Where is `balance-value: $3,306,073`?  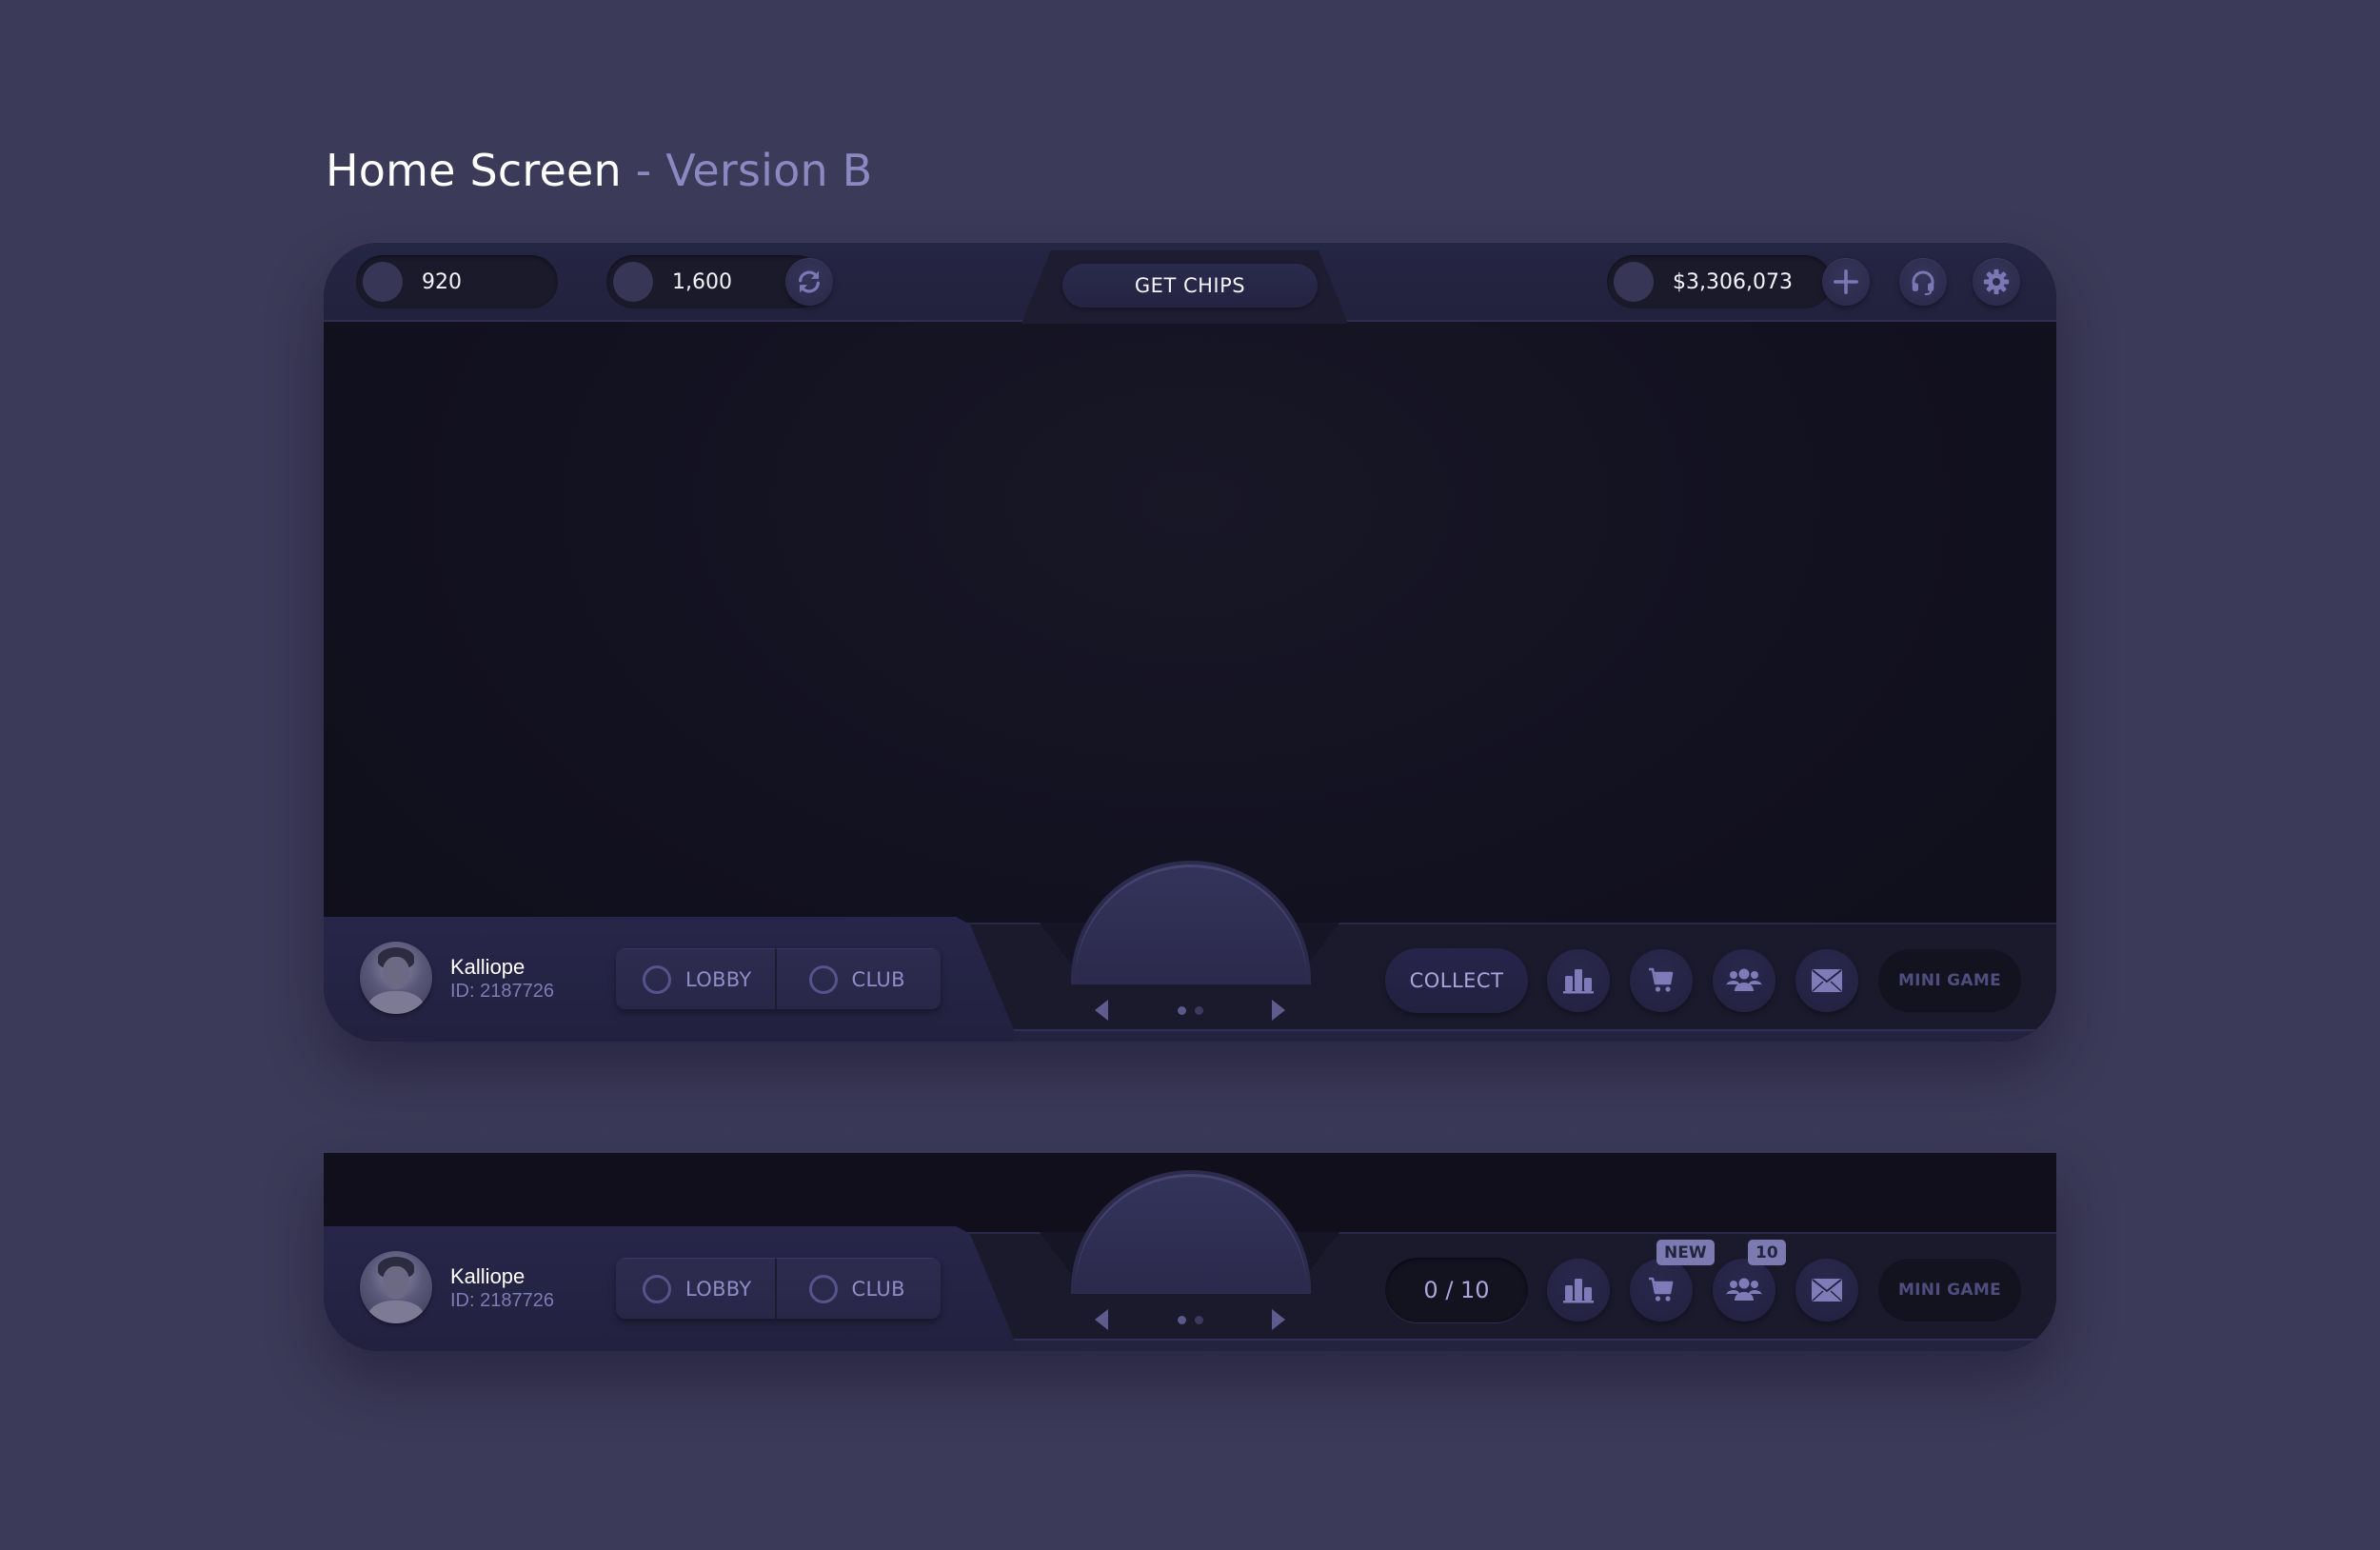 balance-value: $3,306,073 is located at coordinates (1733, 281).